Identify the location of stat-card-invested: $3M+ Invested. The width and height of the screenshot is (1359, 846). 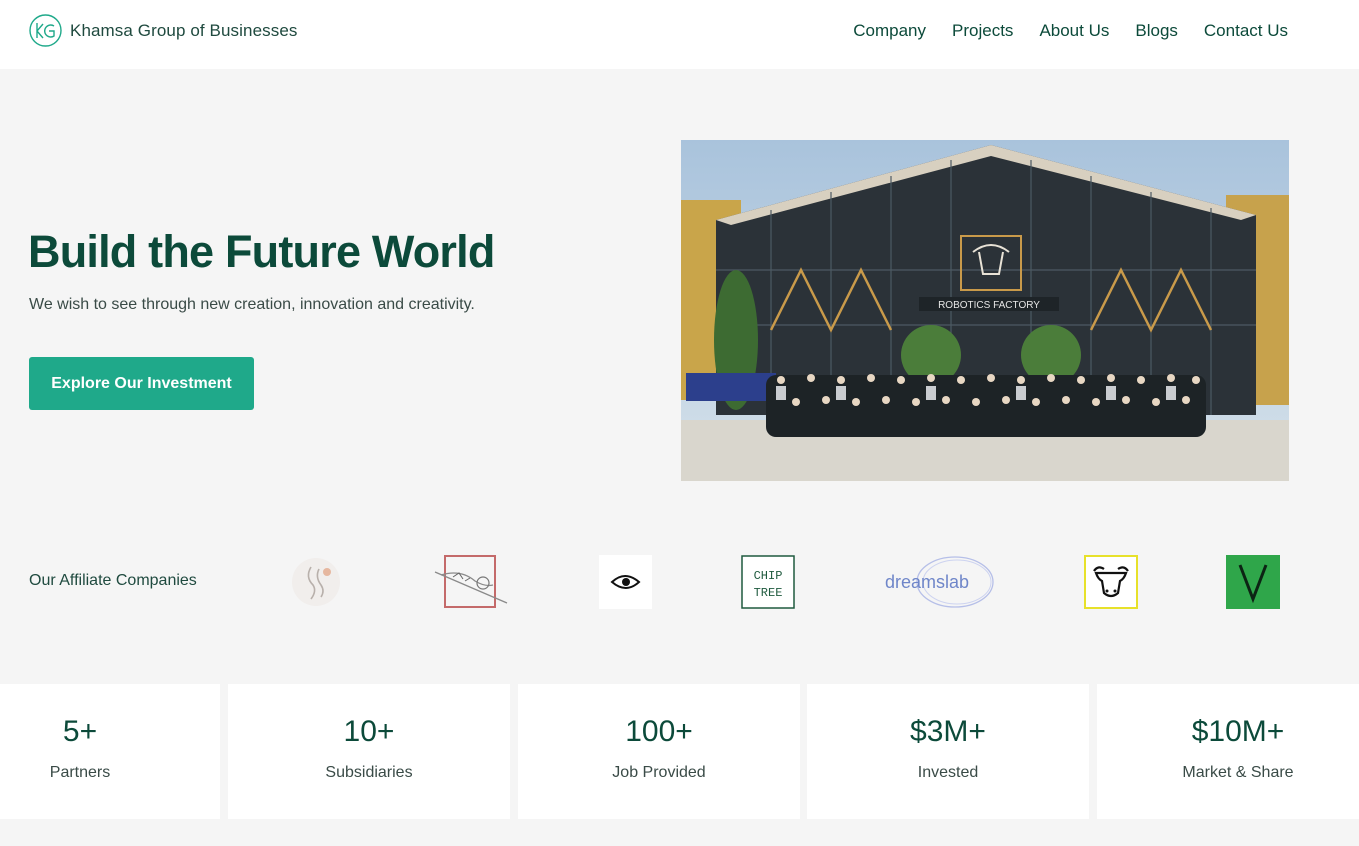
(948, 751).